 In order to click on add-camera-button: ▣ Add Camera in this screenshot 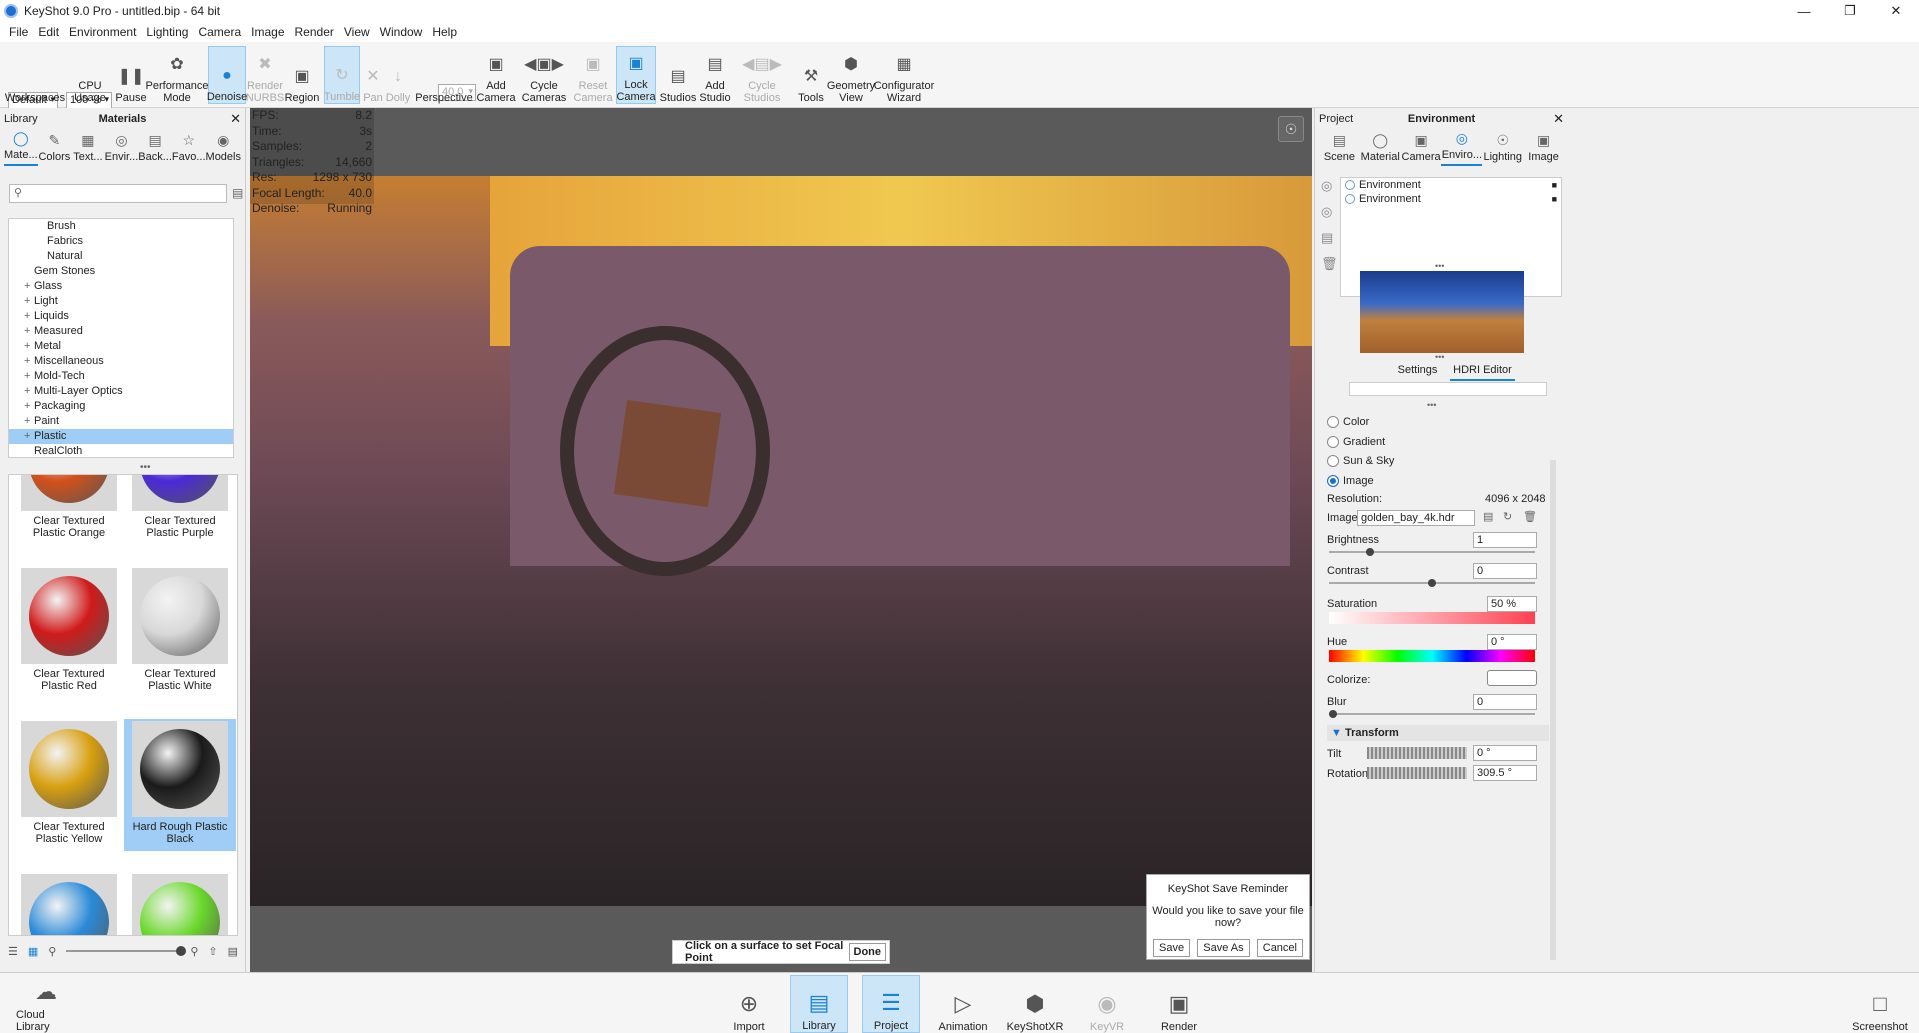, I will do `click(495, 75)`.